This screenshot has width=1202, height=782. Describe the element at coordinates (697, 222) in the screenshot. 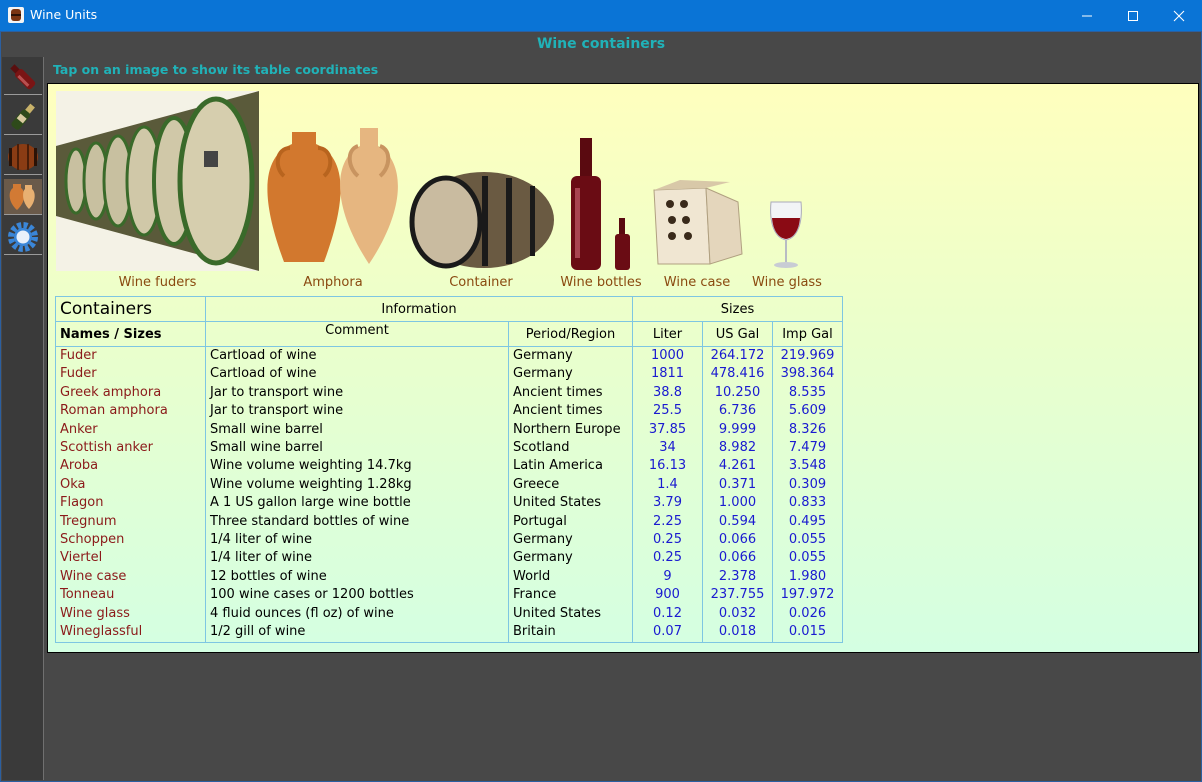

I see `wine-case-image` at that location.